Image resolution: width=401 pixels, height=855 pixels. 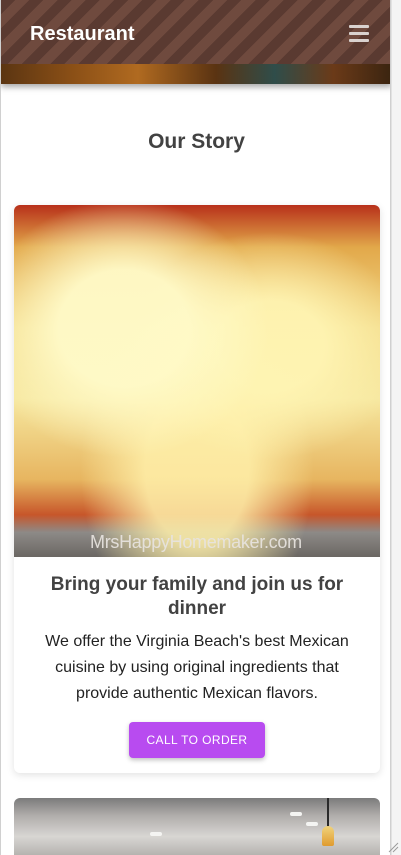 What do you see at coordinates (195, 74) in the screenshot?
I see `header-banner-image` at bounding box center [195, 74].